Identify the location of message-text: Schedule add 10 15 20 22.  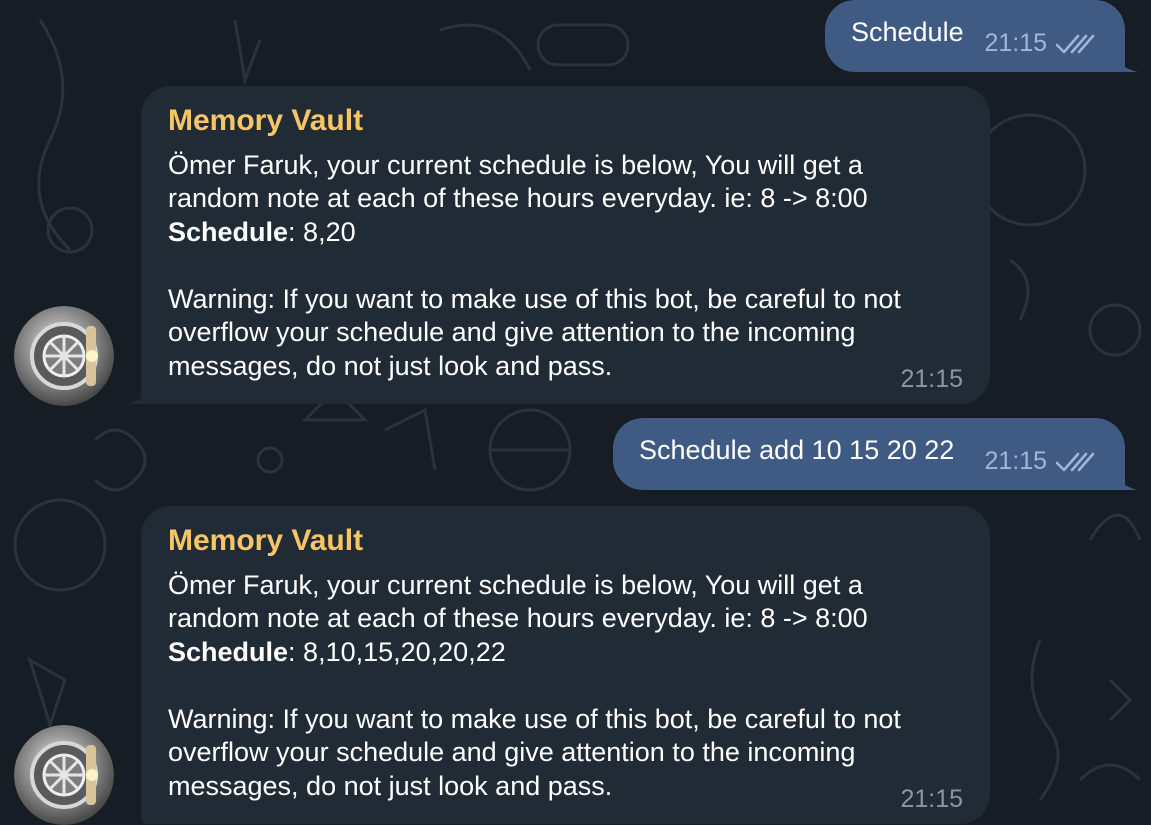
(797, 450).